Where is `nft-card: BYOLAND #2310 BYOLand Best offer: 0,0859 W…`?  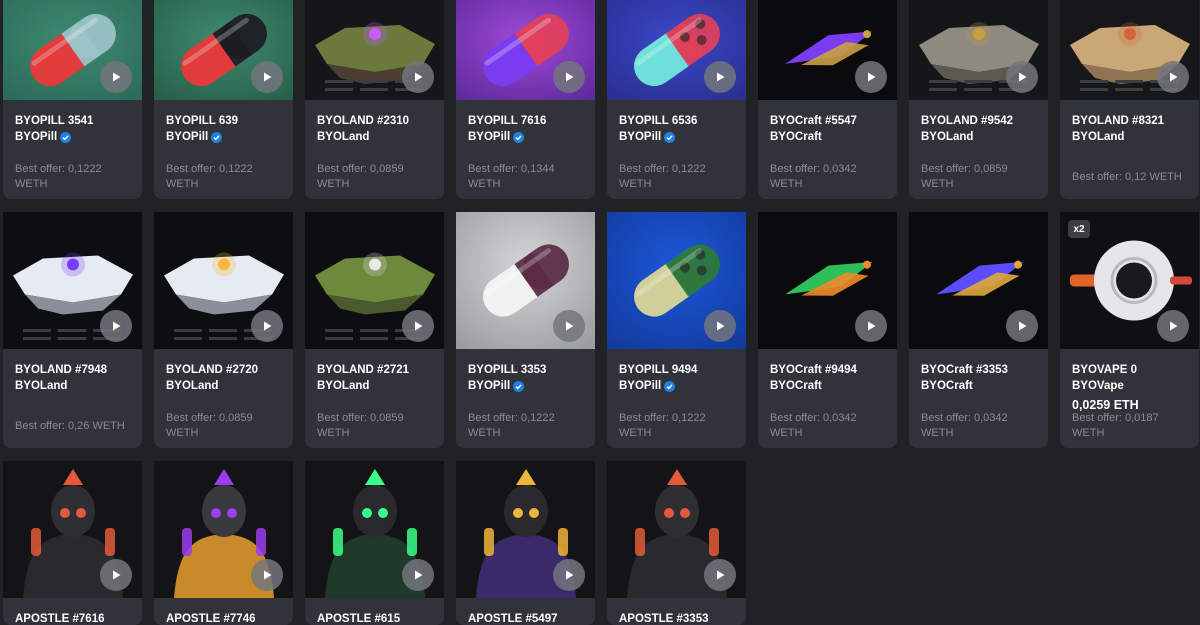 nft-card: BYOLAND #2310 BYOLand Best offer: 0,0859 W… is located at coordinates (374, 99).